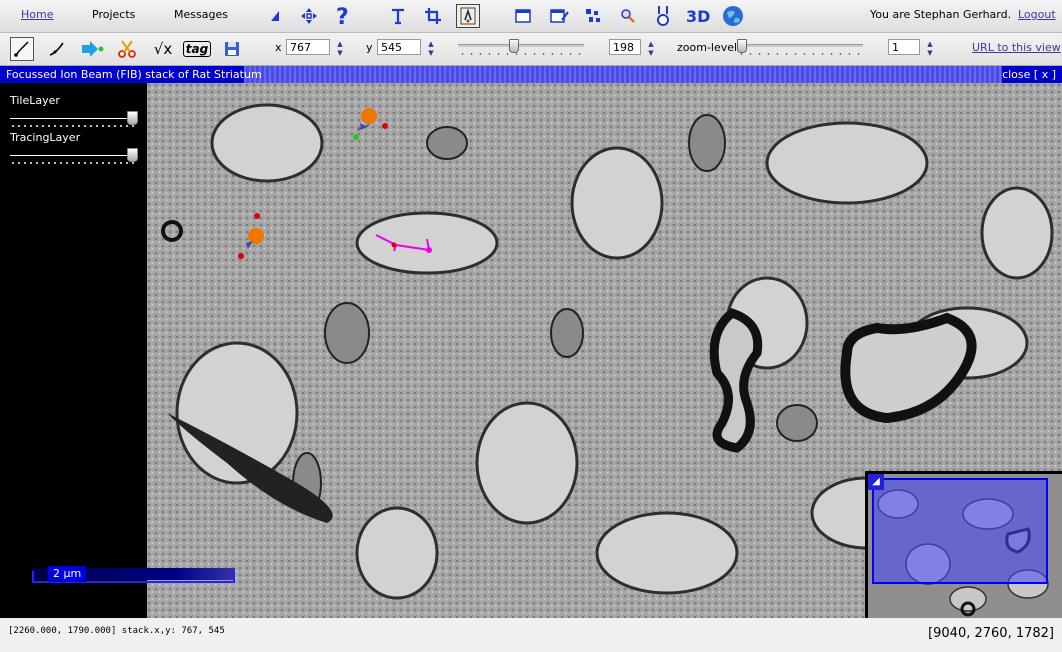  I want to click on zoom-level-label: zoom-level, so click(707, 47).